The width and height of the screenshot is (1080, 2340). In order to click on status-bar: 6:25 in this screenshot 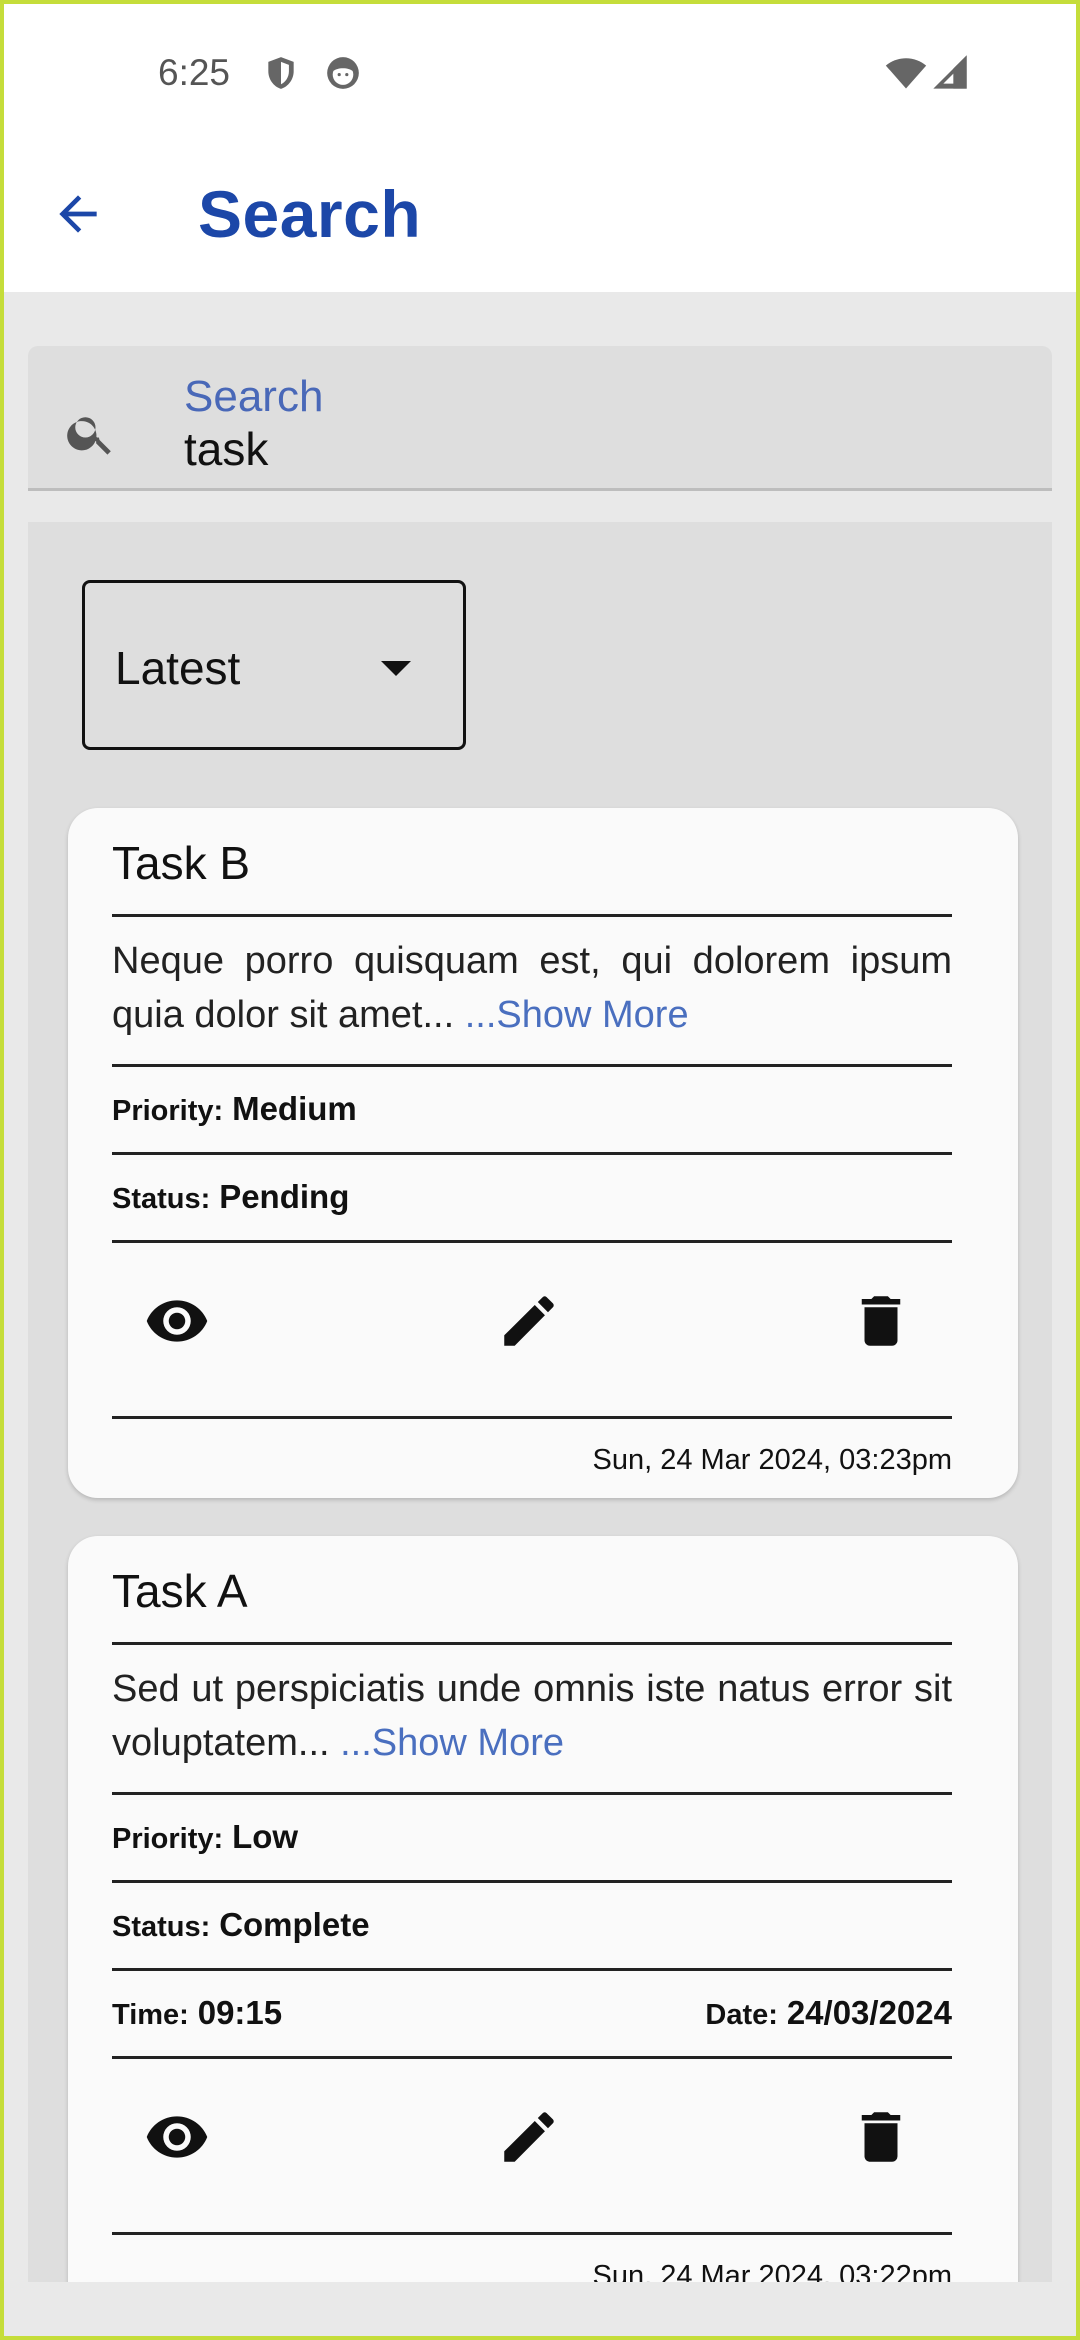, I will do `click(540, 75)`.